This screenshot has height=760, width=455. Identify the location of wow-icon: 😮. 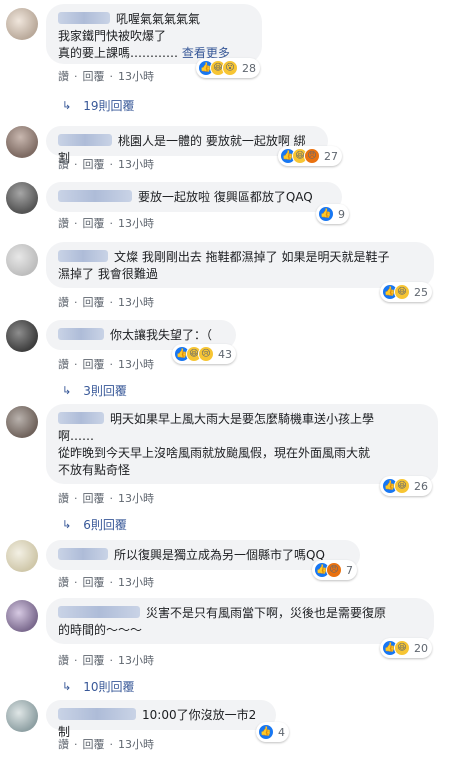
(230, 68).